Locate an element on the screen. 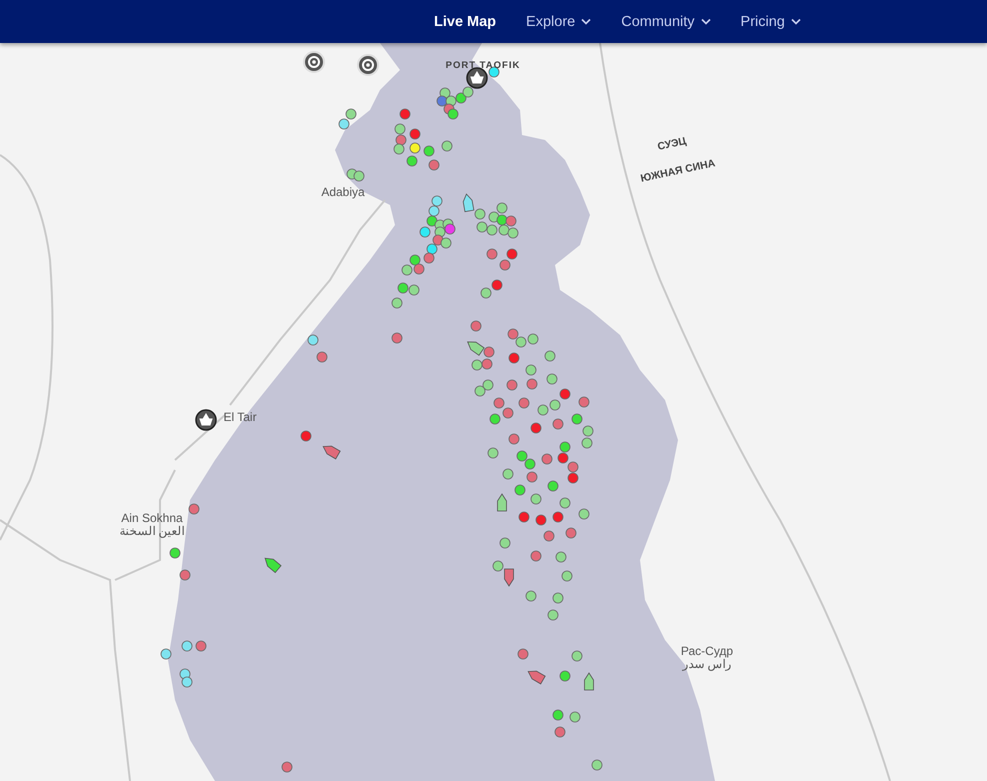 Image resolution: width=987 pixels, height=781 pixels. place-label: Рас-Судр is located at coordinates (707, 651).